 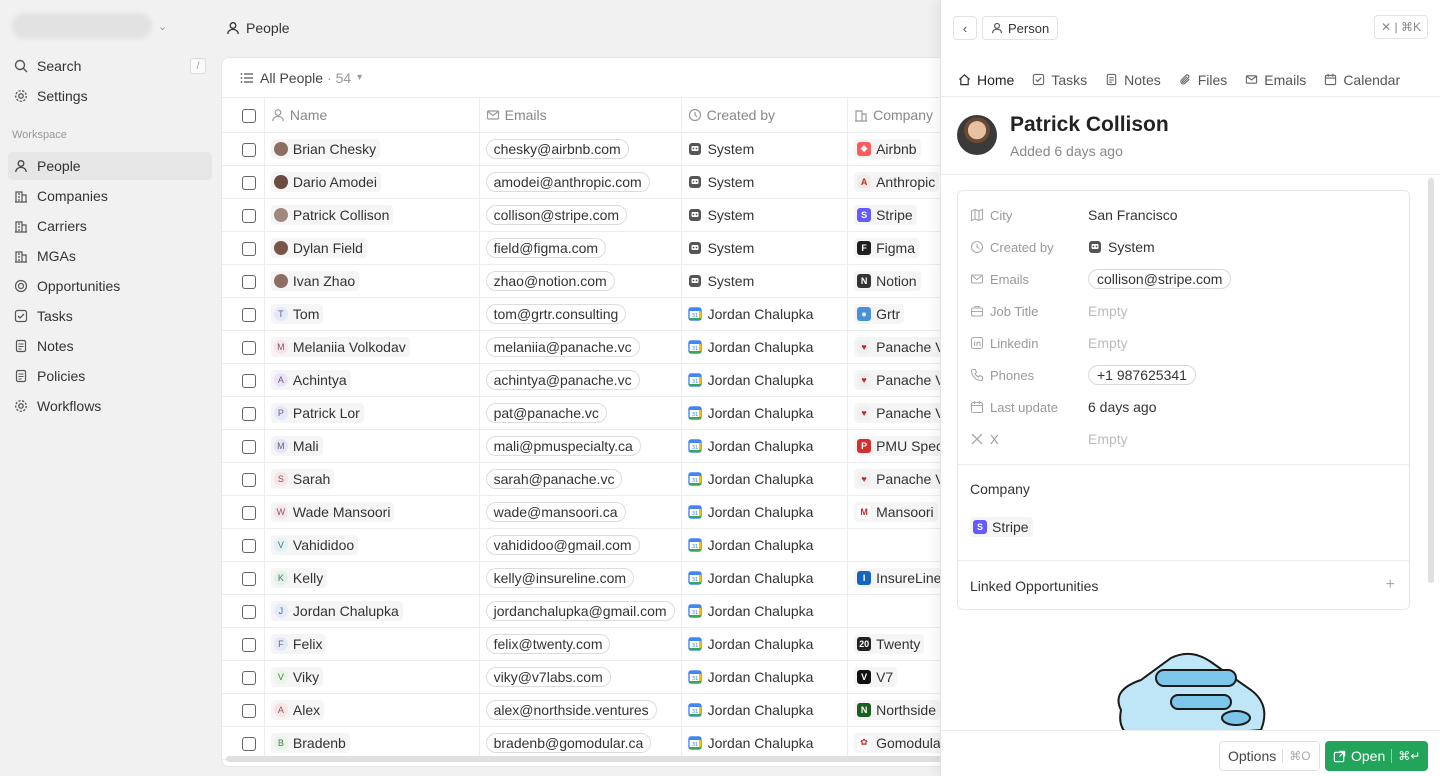 What do you see at coordinates (1203, 79) in the screenshot?
I see `tab-files: Files` at bounding box center [1203, 79].